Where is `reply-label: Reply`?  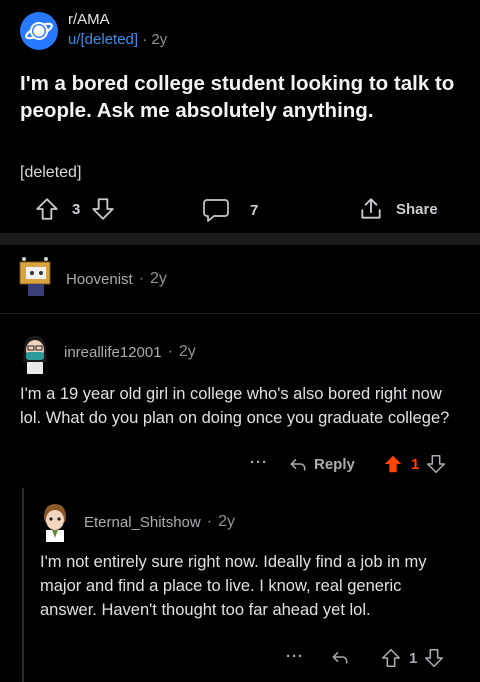
reply-label: Reply is located at coordinates (334, 464).